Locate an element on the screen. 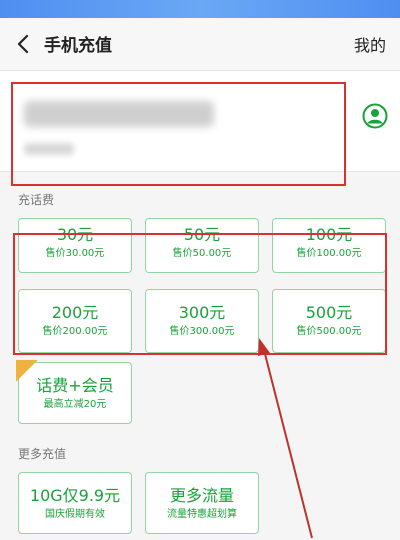  page-title: 手机充值 is located at coordinates (78, 46).